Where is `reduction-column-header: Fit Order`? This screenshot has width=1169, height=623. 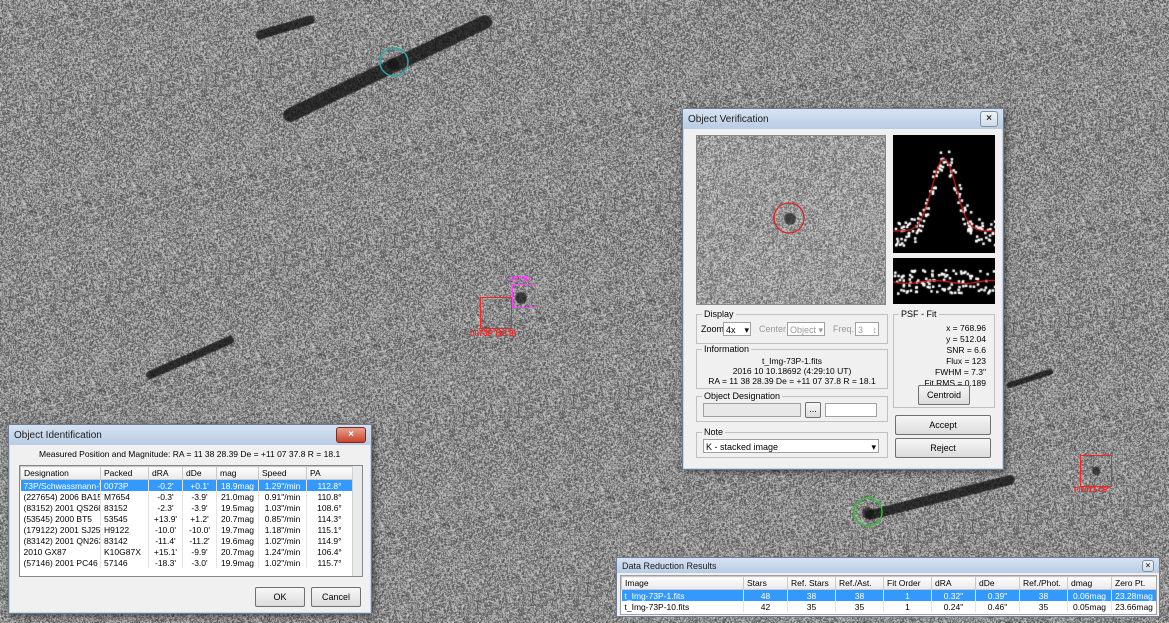 reduction-column-header: Fit Order is located at coordinates (907, 583).